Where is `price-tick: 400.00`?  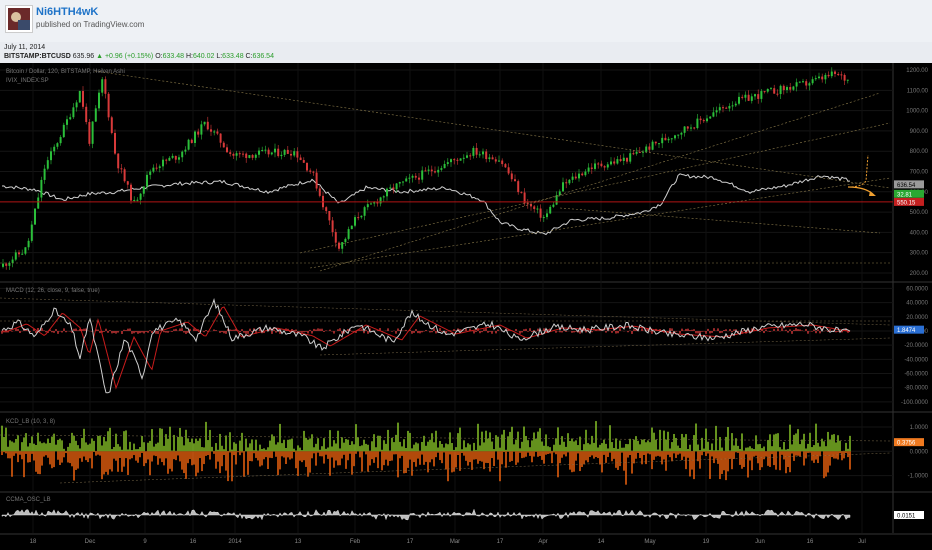
price-tick: 400.00 is located at coordinates (919, 233).